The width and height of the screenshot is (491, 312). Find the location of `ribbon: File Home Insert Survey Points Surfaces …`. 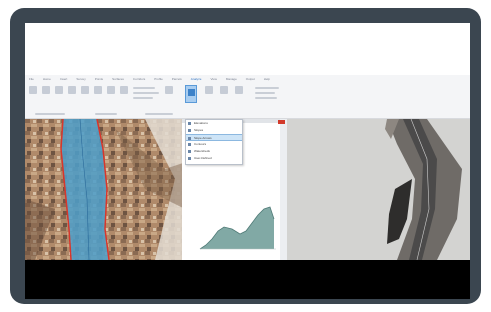

ribbon: File Home Insert Survey Points Surfaces … is located at coordinates (247, 97).